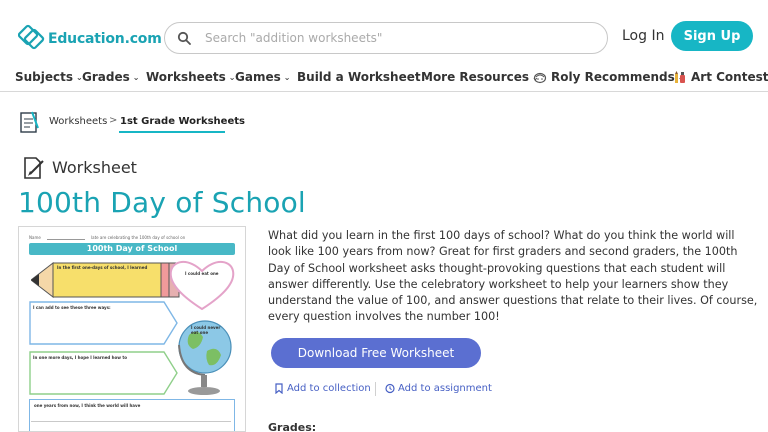  What do you see at coordinates (445, 388) in the screenshot?
I see `add-to-assignment-label: Add to assignment` at bounding box center [445, 388].